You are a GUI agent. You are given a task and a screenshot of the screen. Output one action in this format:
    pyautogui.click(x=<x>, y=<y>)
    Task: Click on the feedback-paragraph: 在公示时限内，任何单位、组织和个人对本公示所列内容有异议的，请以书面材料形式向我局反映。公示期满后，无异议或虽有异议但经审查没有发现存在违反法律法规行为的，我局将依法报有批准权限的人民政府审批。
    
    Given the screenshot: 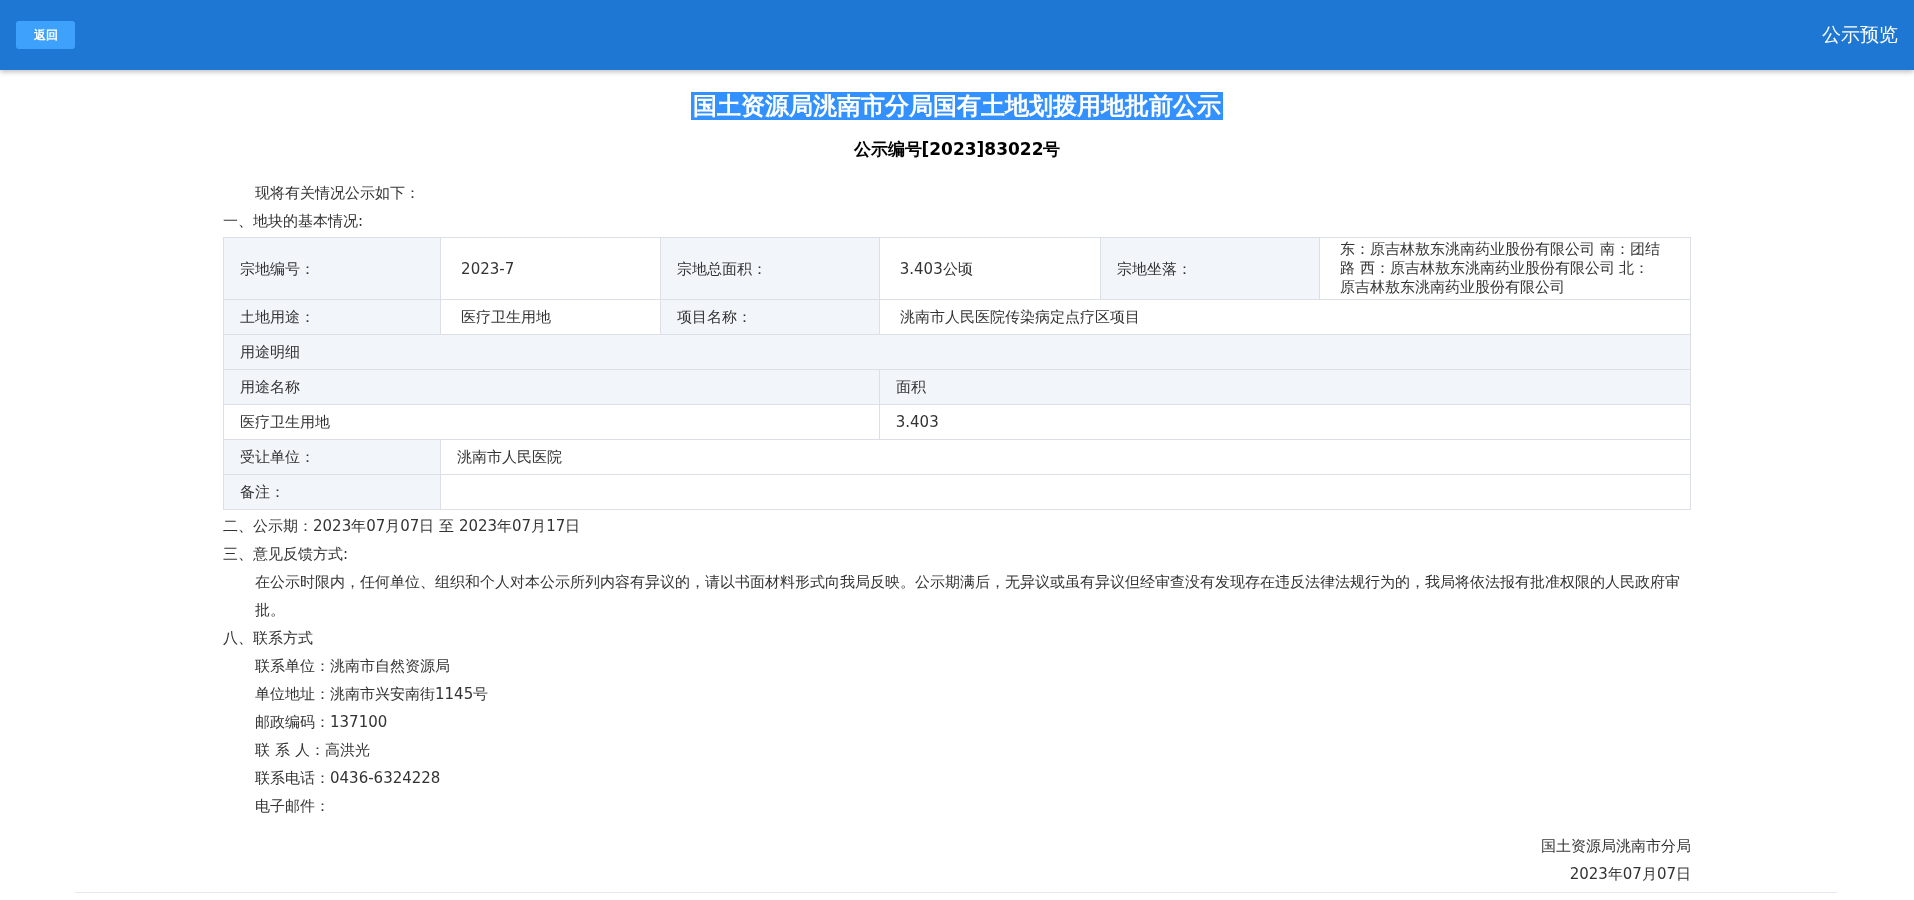 What is the action you would take?
    pyautogui.click(x=967, y=596)
    